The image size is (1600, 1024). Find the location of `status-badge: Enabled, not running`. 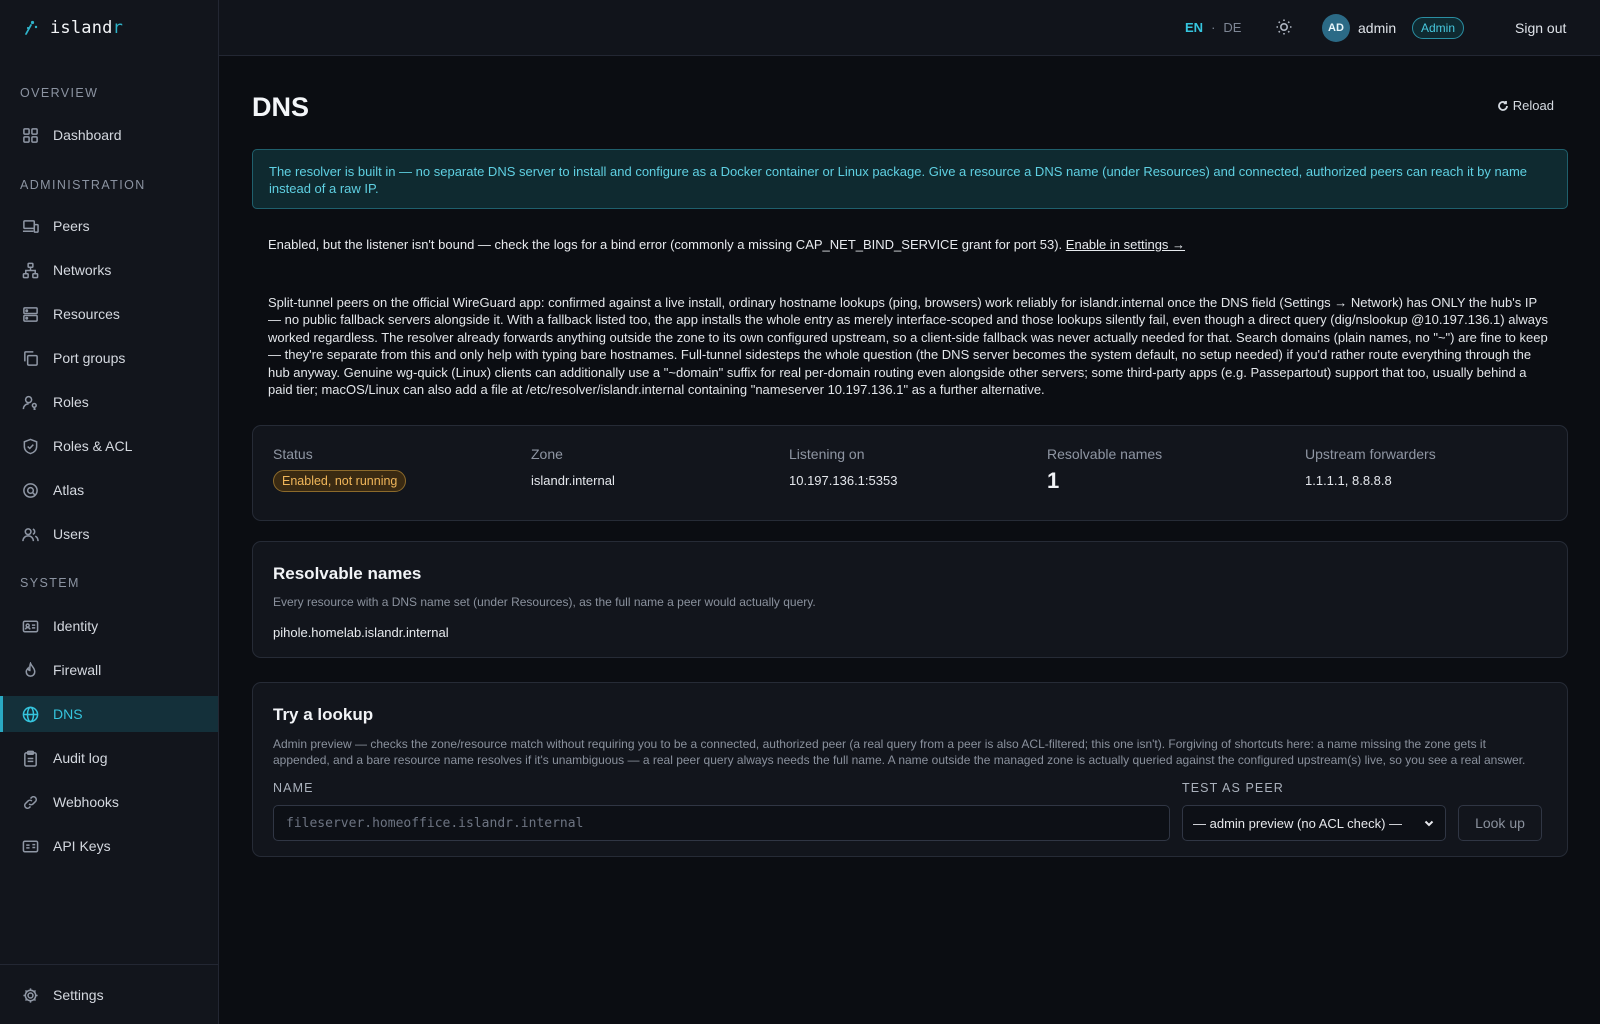

status-badge: Enabled, not running is located at coordinates (340, 481).